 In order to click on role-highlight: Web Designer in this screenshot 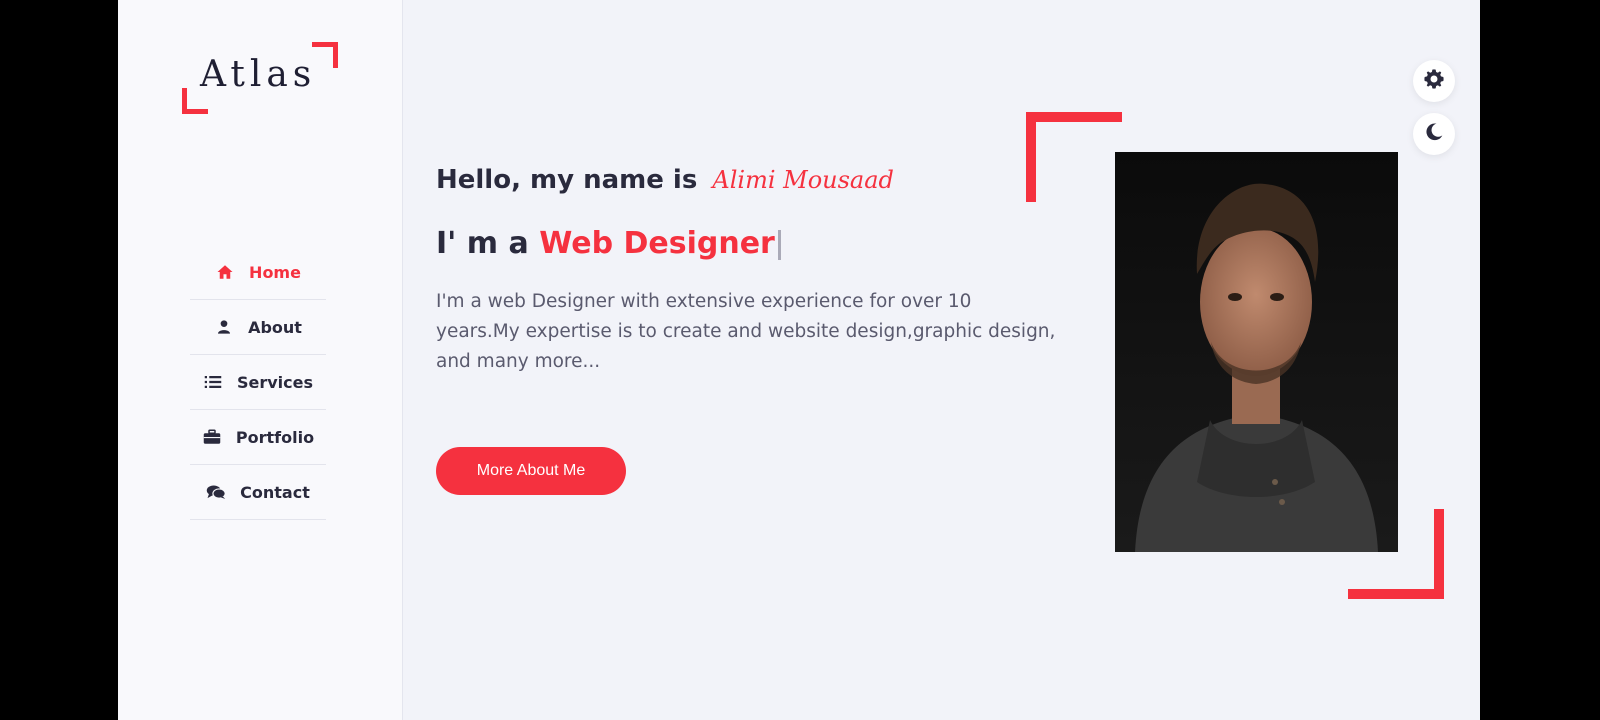, I will do `click(657, 243)`.